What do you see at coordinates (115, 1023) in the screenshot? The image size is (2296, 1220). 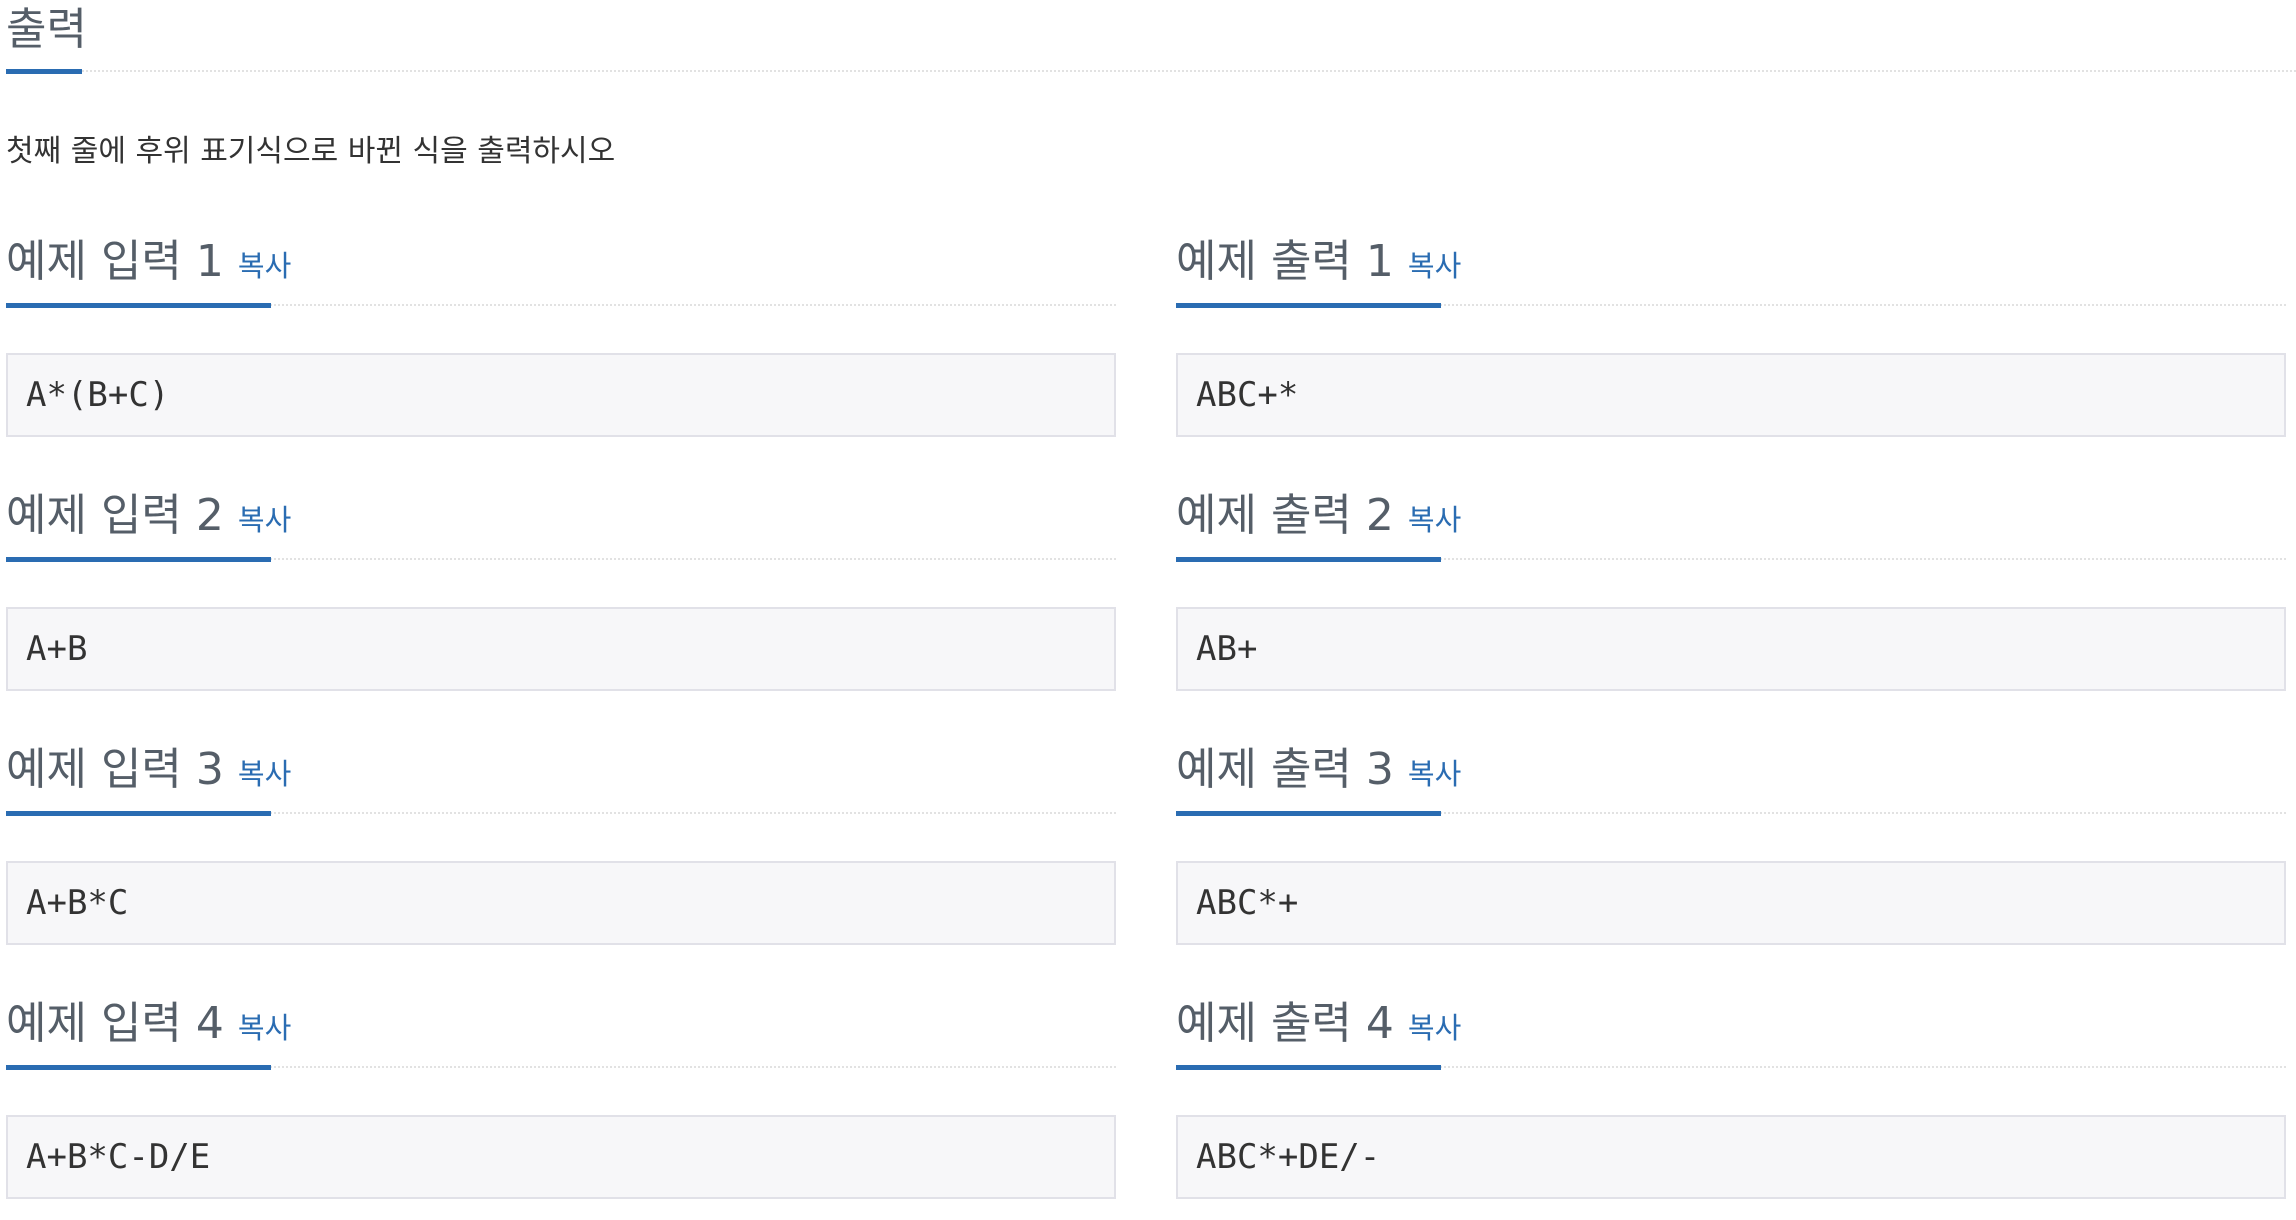 I see `sample-input-title-text: 예제 입력 4` at bounding box center [115, 1023].